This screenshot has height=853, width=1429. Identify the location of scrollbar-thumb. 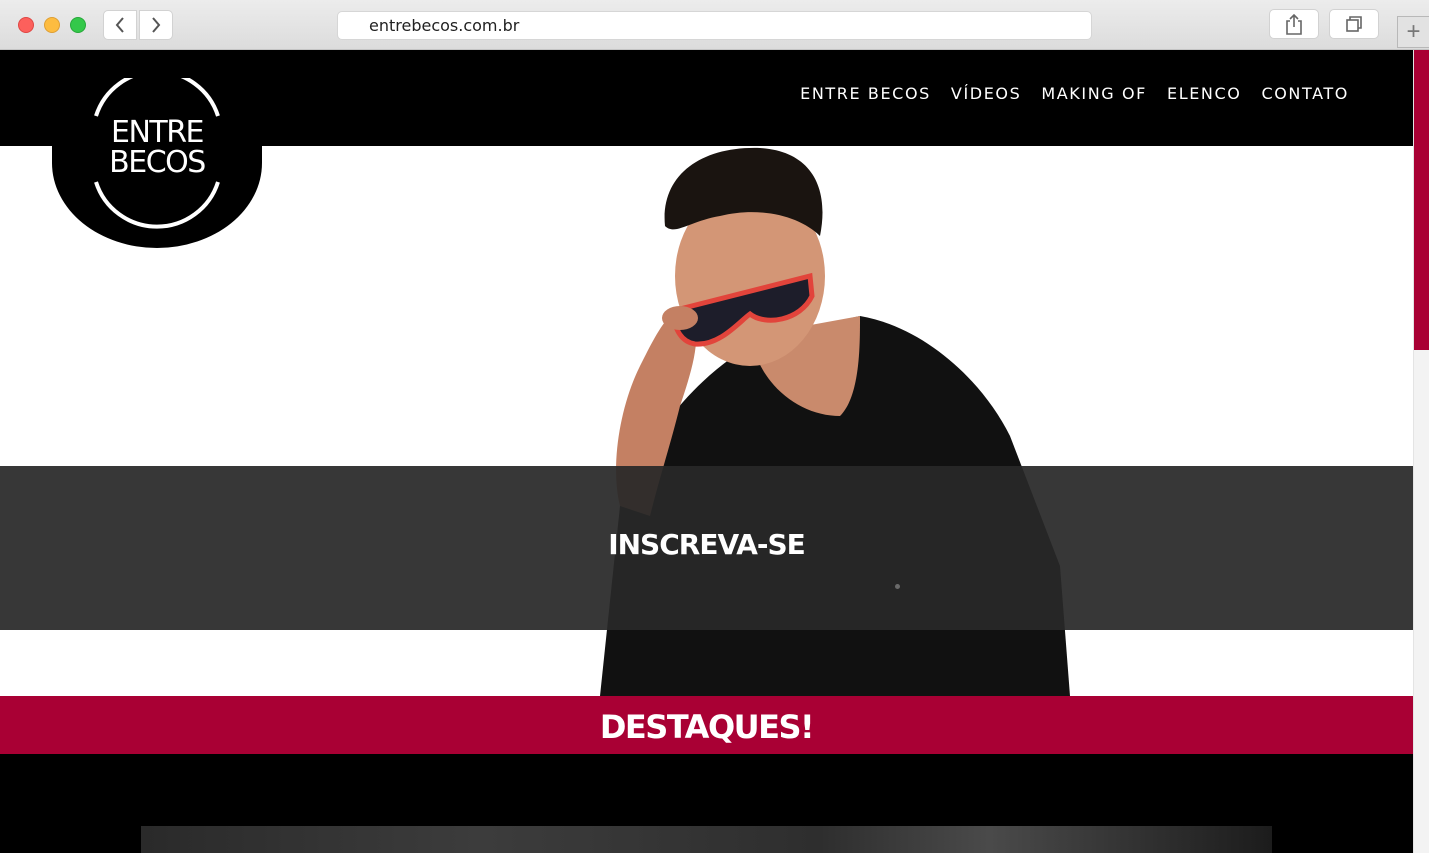
(1421, 200).